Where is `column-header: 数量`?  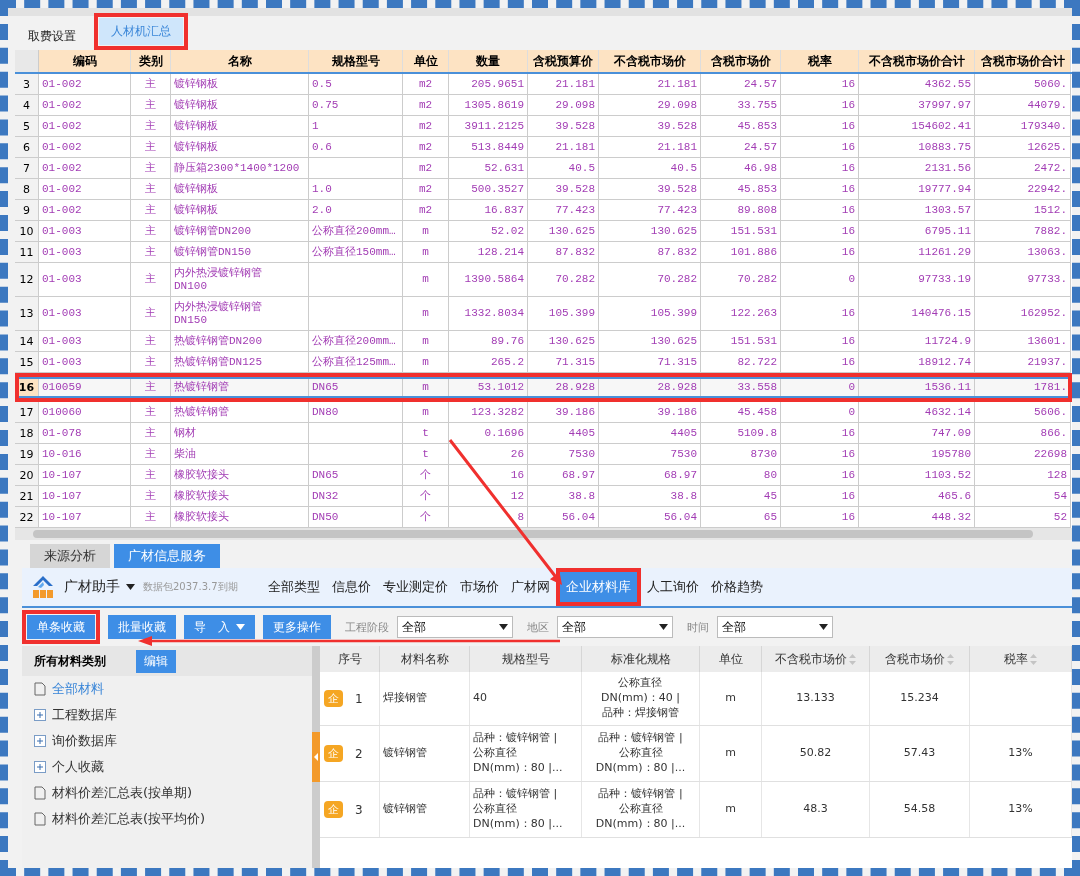 column-header: 数量 is located at coordinates (488, 61).